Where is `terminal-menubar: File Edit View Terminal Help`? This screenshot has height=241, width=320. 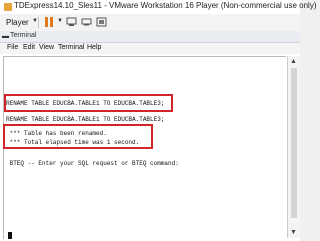
terminal-menubar: File Edit View Terminal Help is located at coordinates (150, 48).